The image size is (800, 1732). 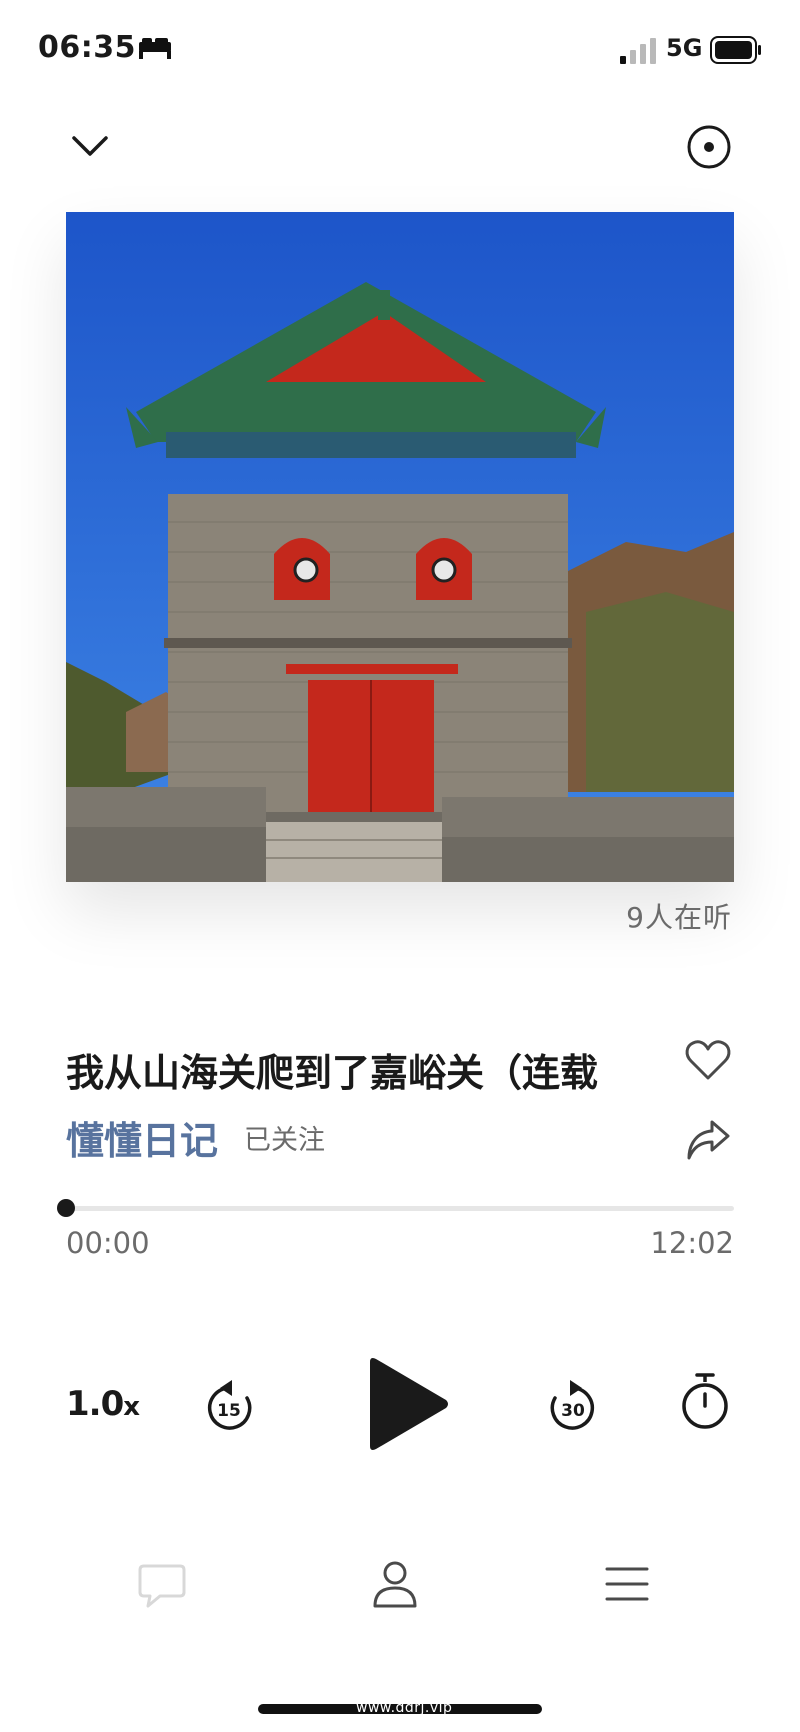 I want to click on author-name: 懂懂日记, so click(x=142, y=1137).